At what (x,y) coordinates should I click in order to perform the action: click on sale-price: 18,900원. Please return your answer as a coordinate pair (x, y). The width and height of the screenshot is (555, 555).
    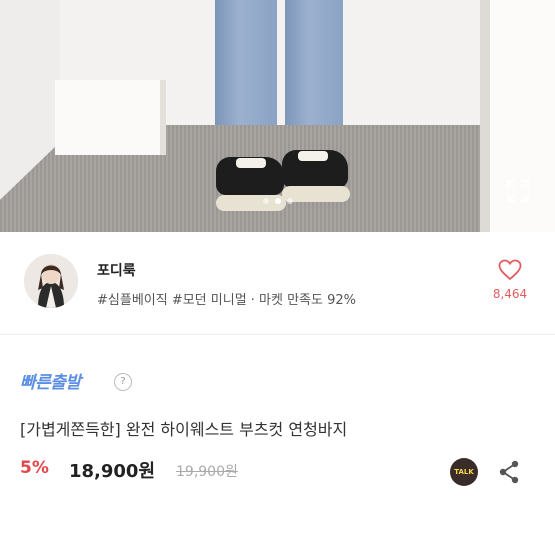
    Looking at the image, I should click on (112, 471).